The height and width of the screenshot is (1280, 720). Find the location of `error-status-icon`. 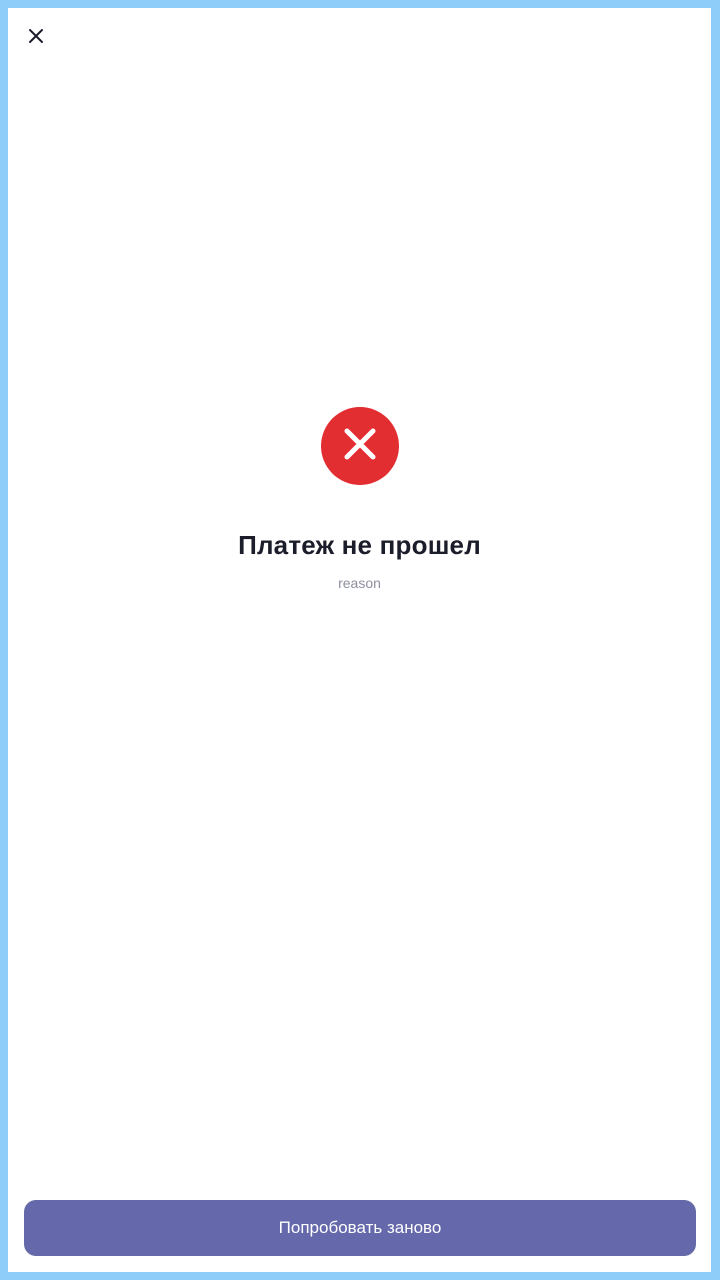

error-status-icon is located at coordinates (360, 446).